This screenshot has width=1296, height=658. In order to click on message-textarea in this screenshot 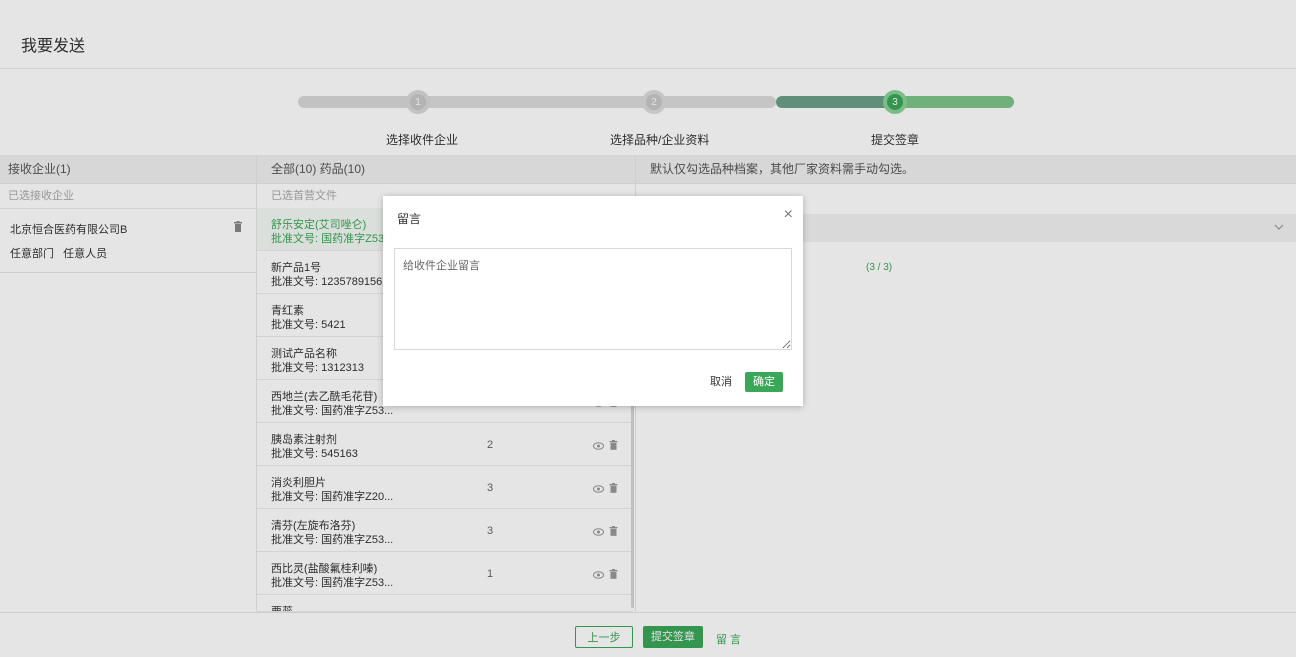, I will do `click(593, 299)`.